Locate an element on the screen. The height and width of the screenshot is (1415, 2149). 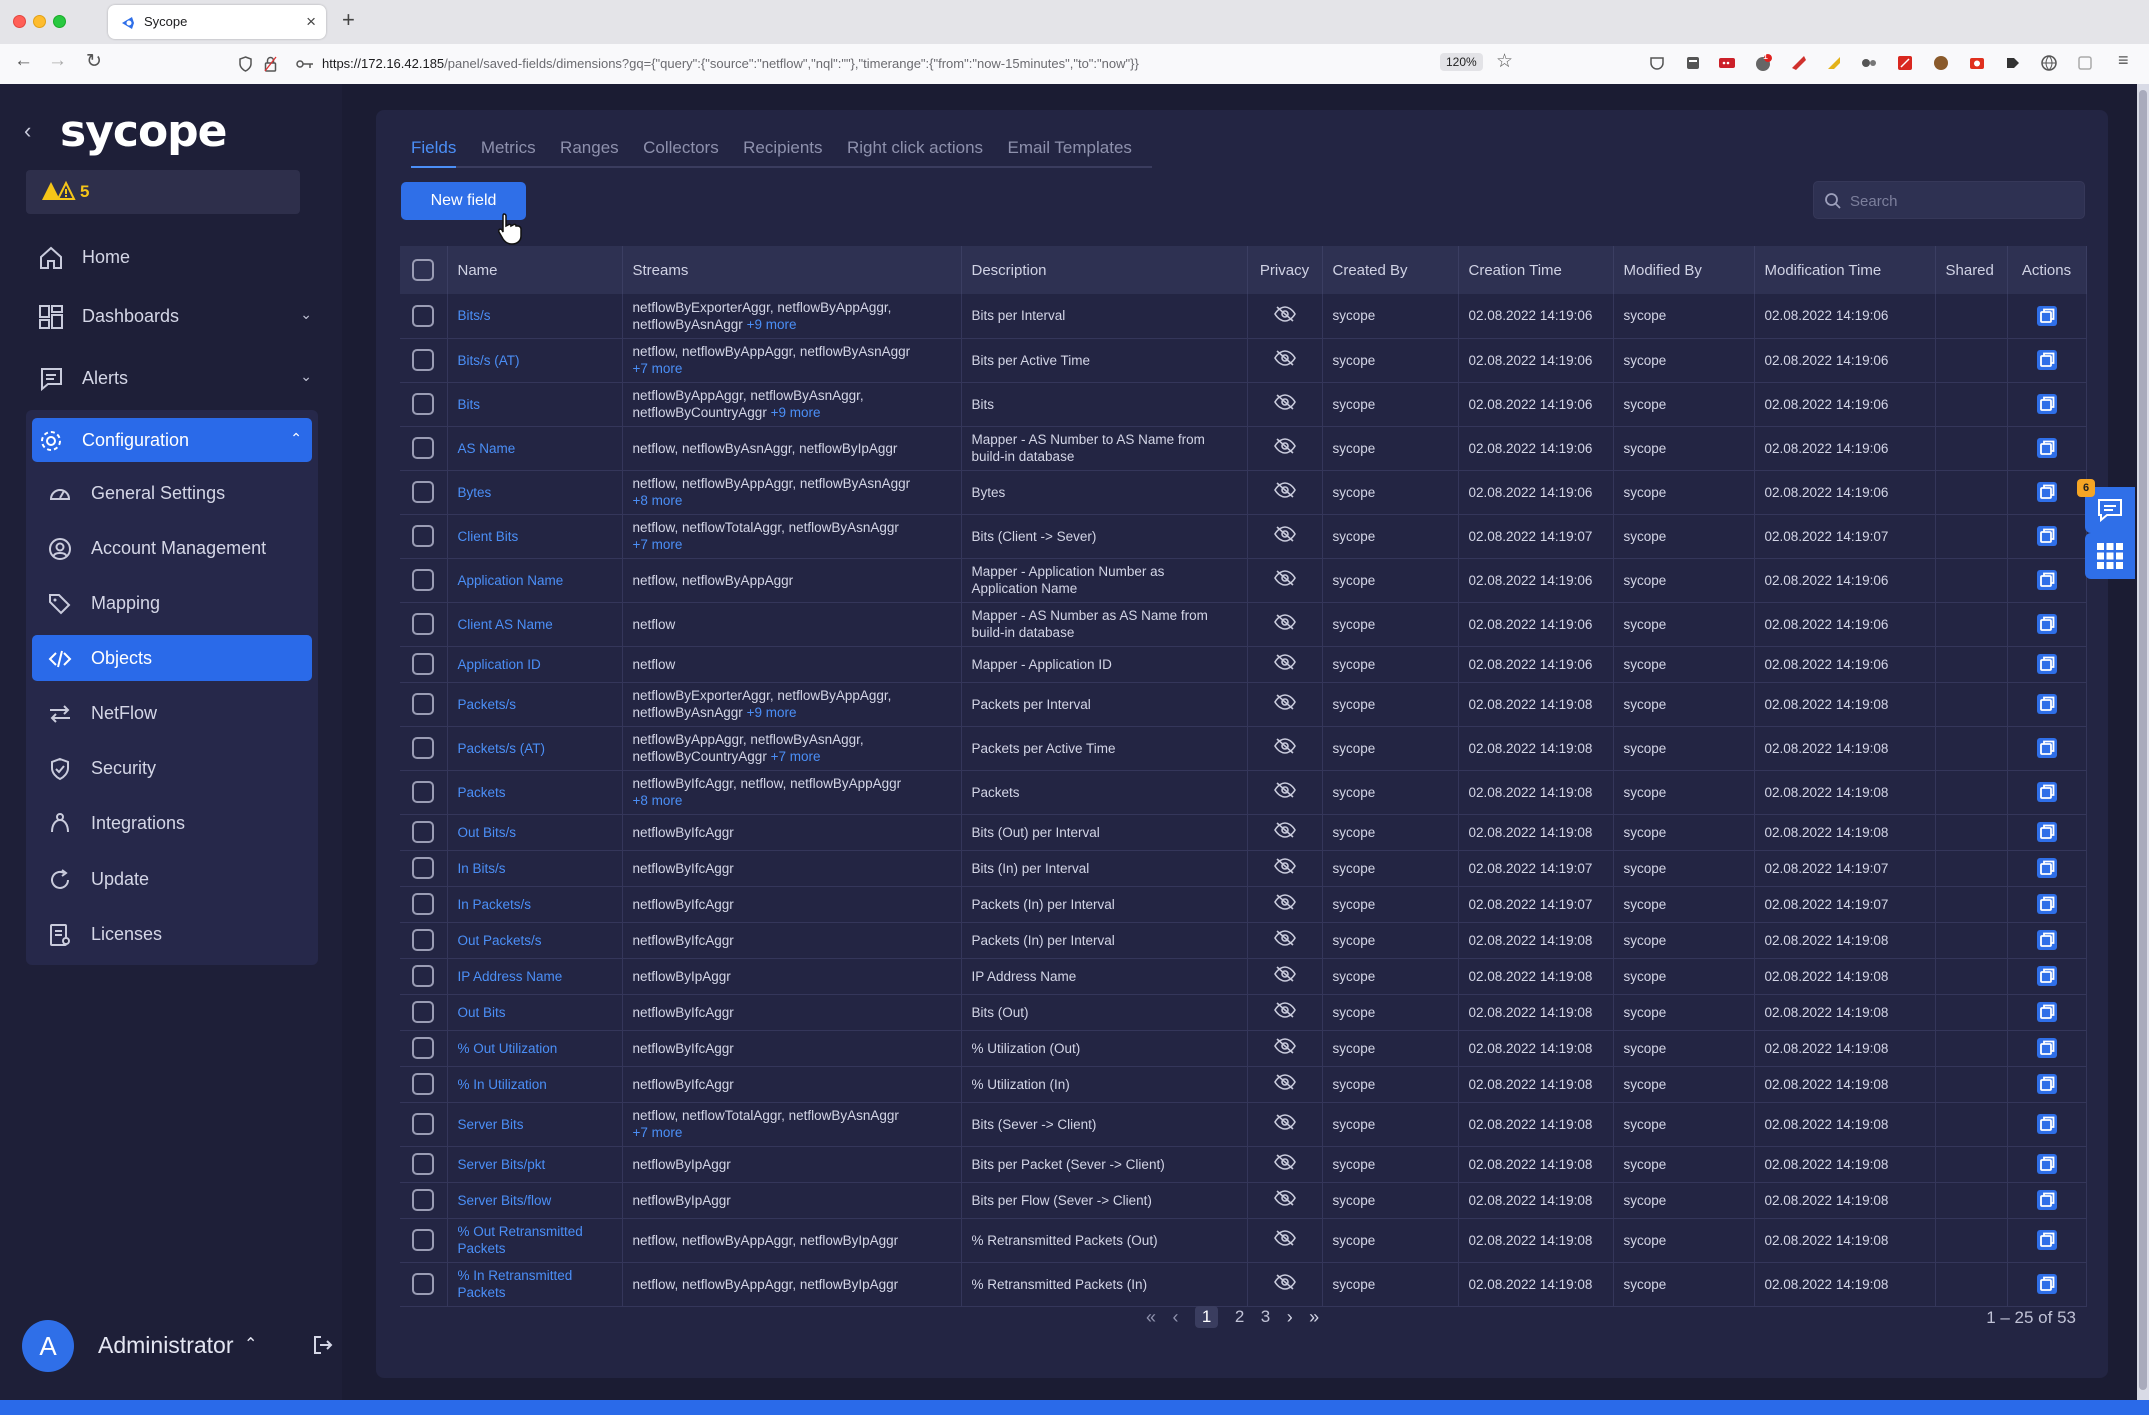
logout-icon is located at coordinates (323, 1345).